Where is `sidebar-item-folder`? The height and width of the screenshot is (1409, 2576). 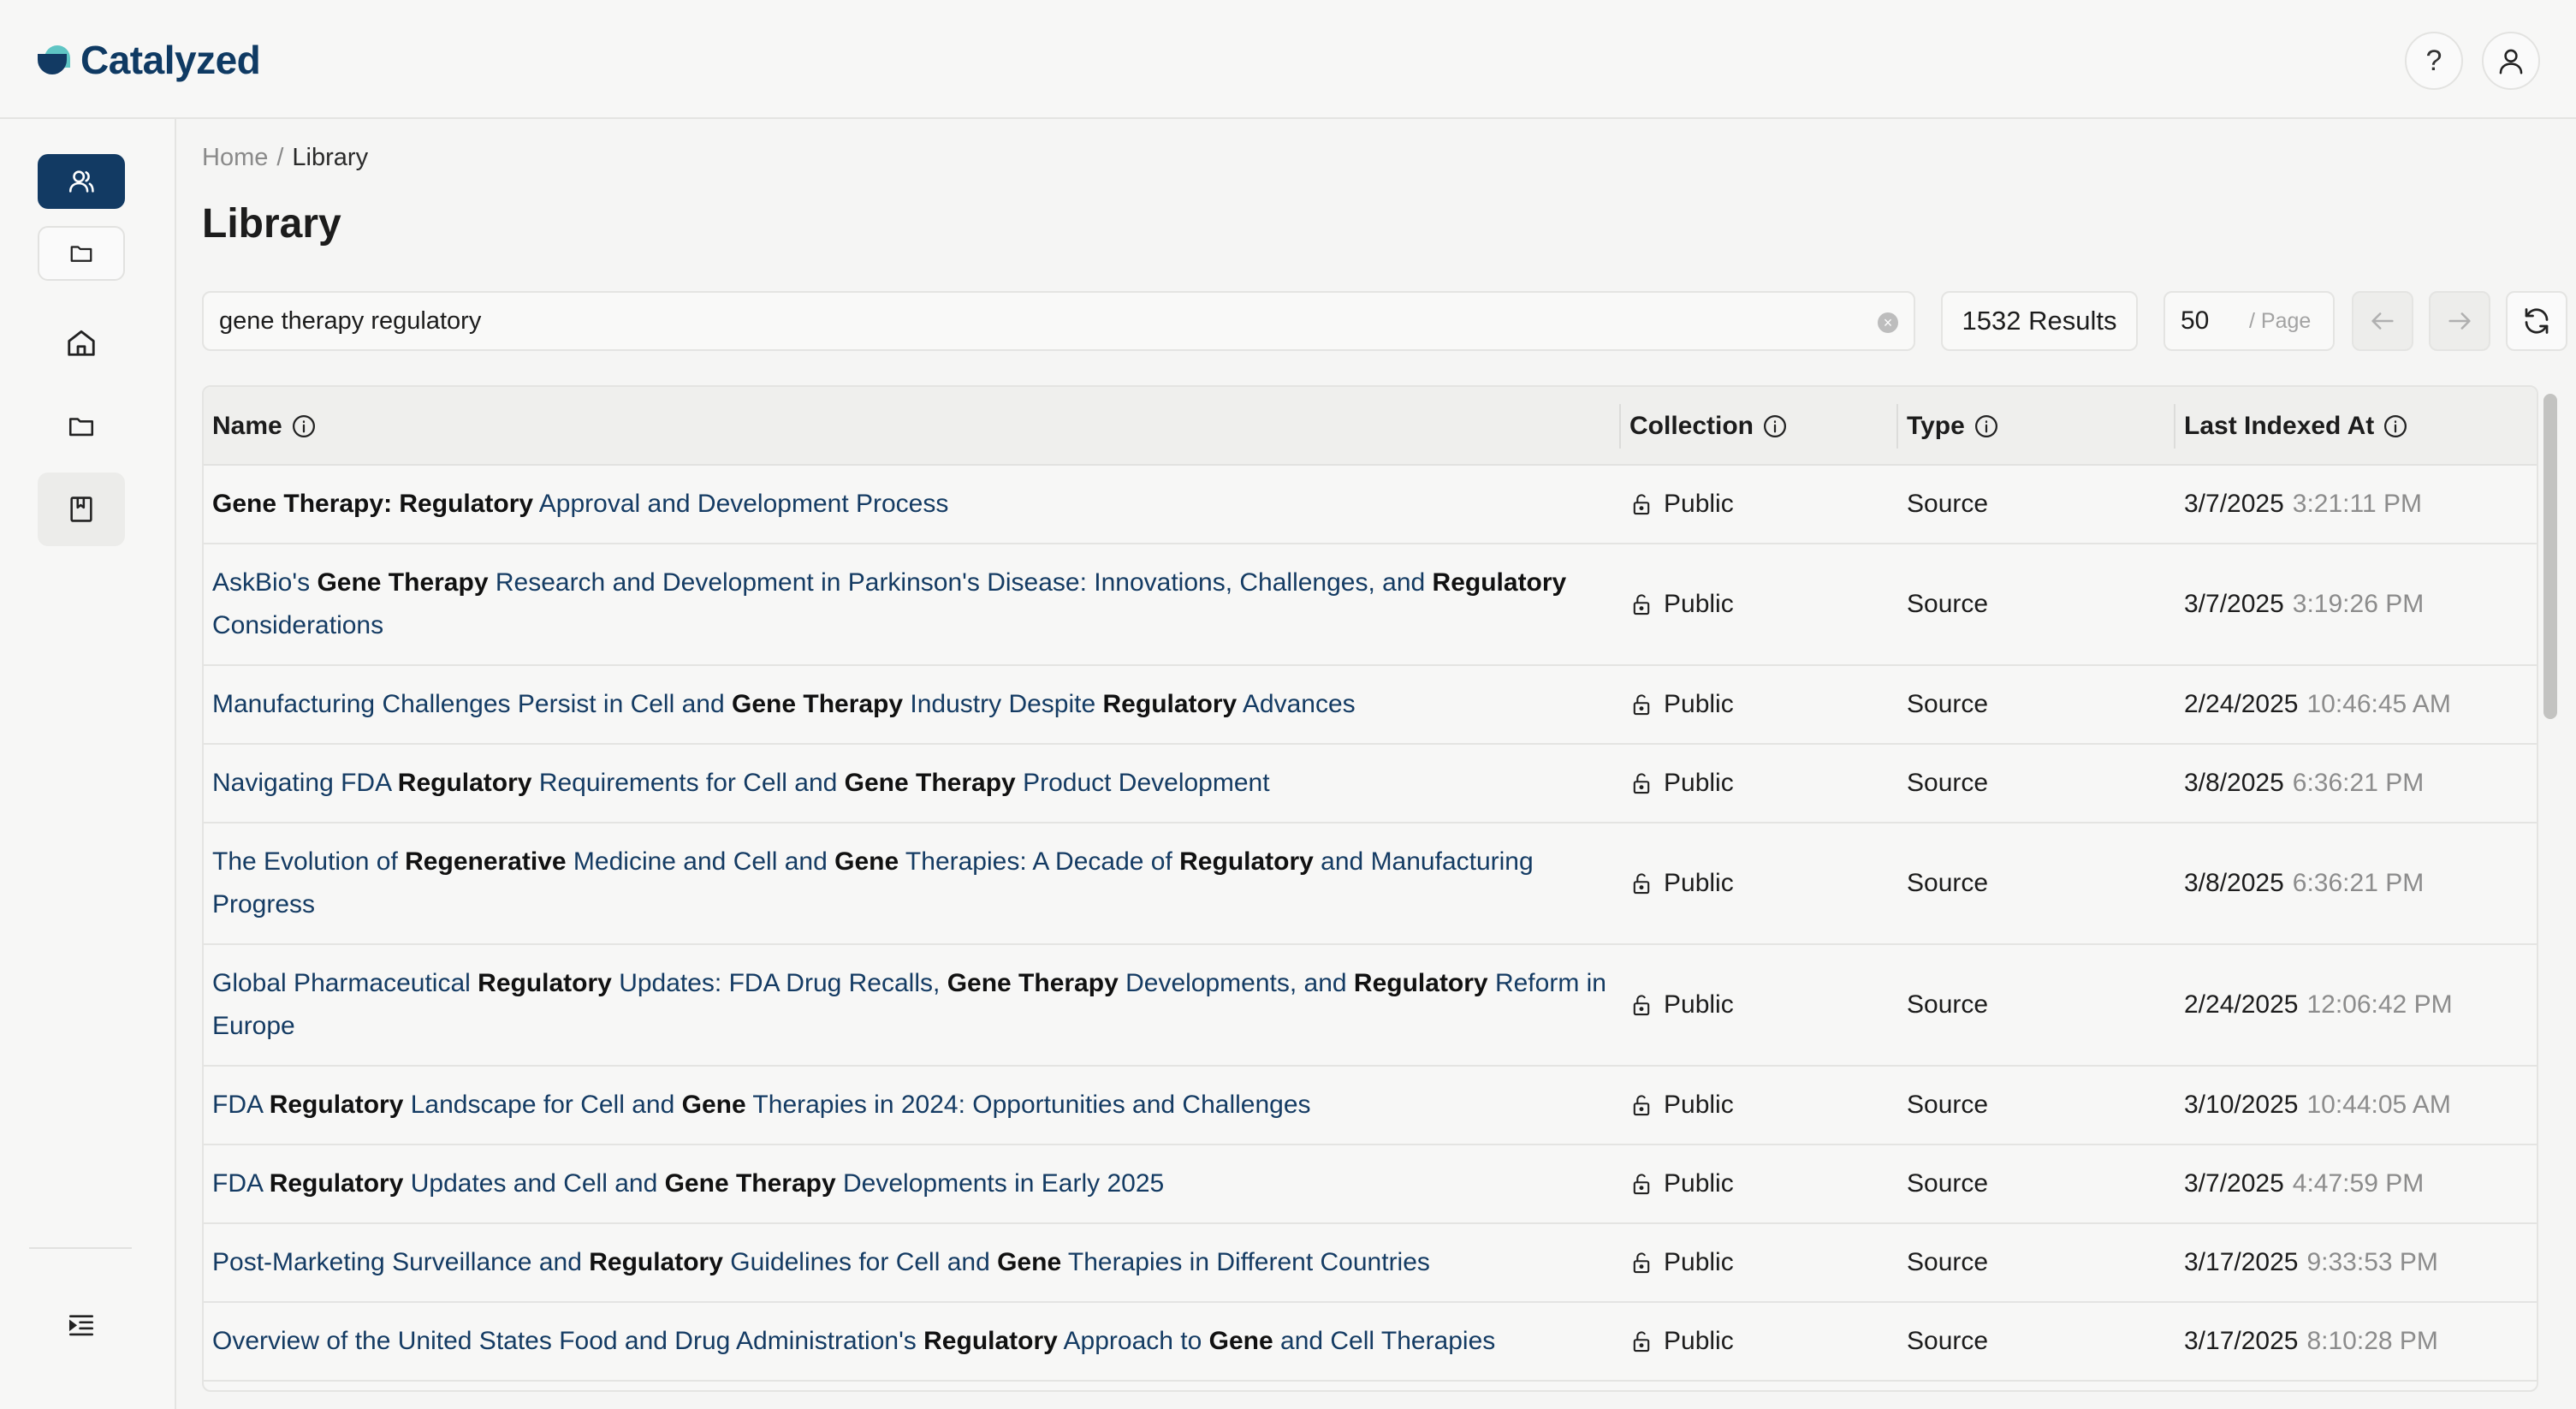 sidebar-item-folder is located at coordinates (81, 254).